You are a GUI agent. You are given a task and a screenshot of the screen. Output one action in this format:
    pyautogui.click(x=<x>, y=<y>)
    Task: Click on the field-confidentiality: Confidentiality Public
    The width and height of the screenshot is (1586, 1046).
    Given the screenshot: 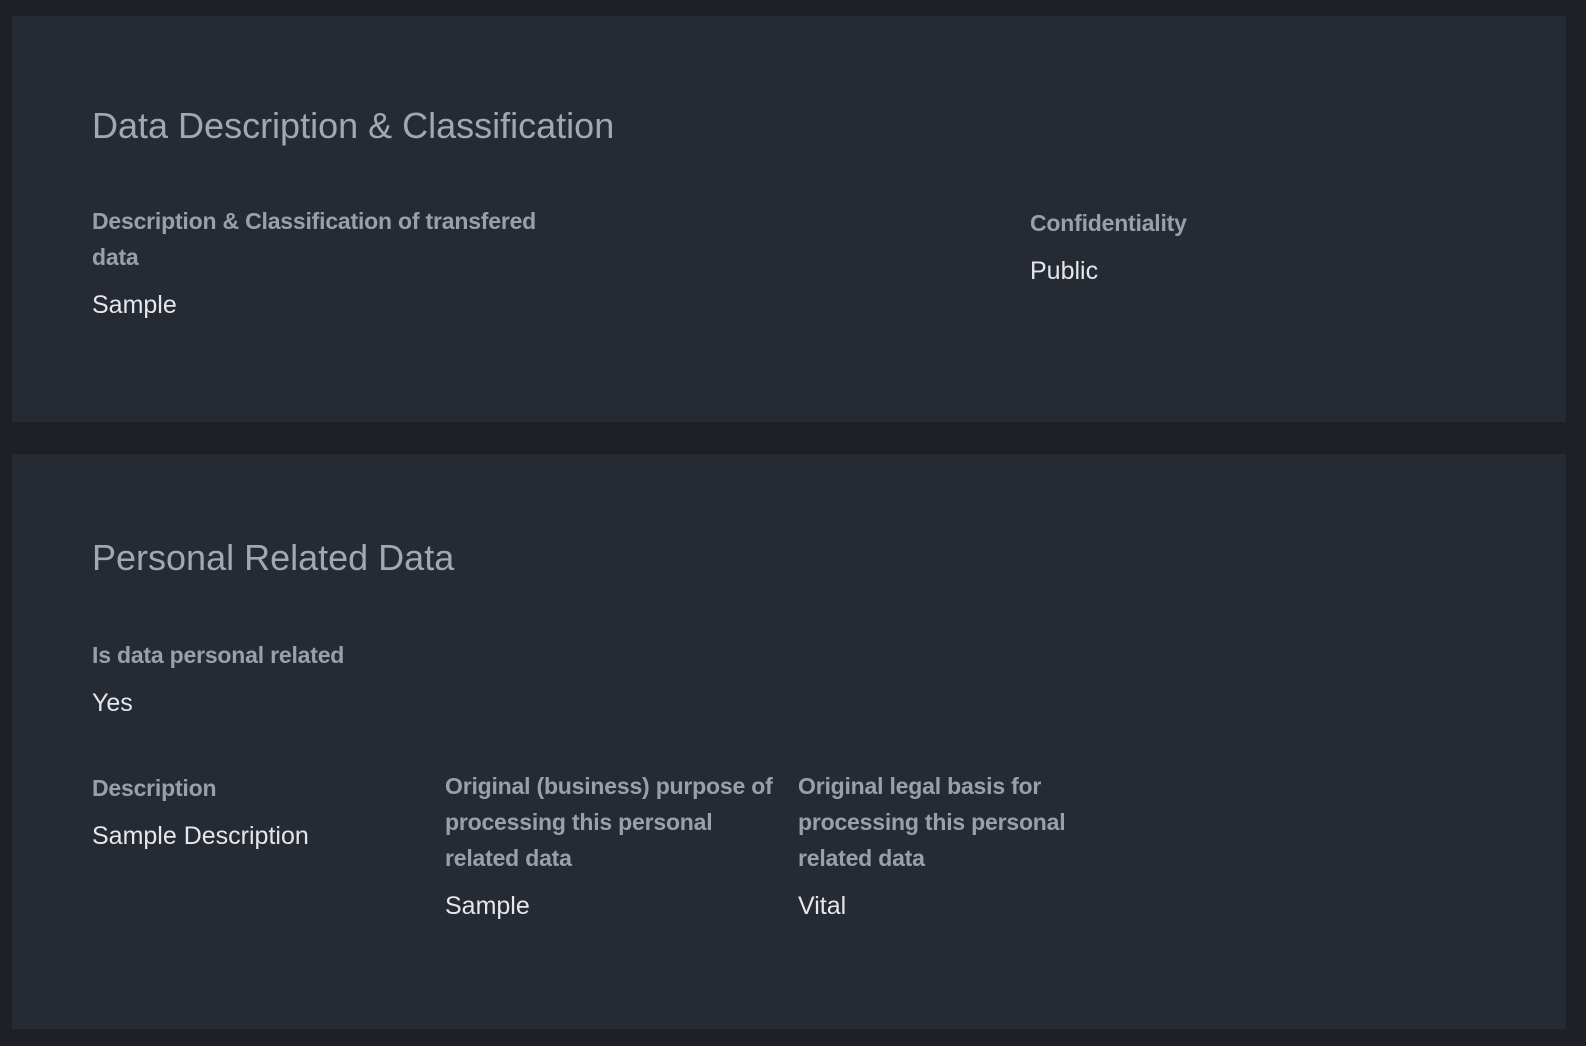 What is the action you would take?
    pyautogui.click(x=1230, y=246)
    